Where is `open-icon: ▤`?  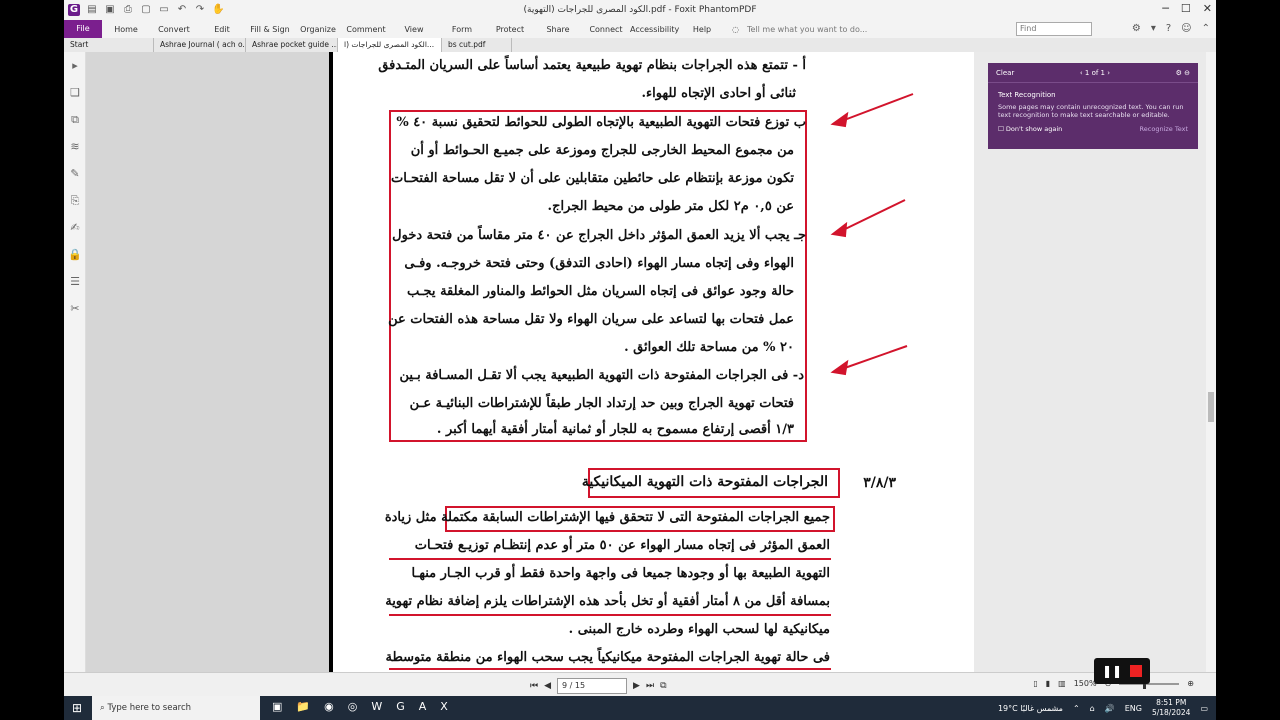 open-icon: ▤ is located at coordinates (92, 10).